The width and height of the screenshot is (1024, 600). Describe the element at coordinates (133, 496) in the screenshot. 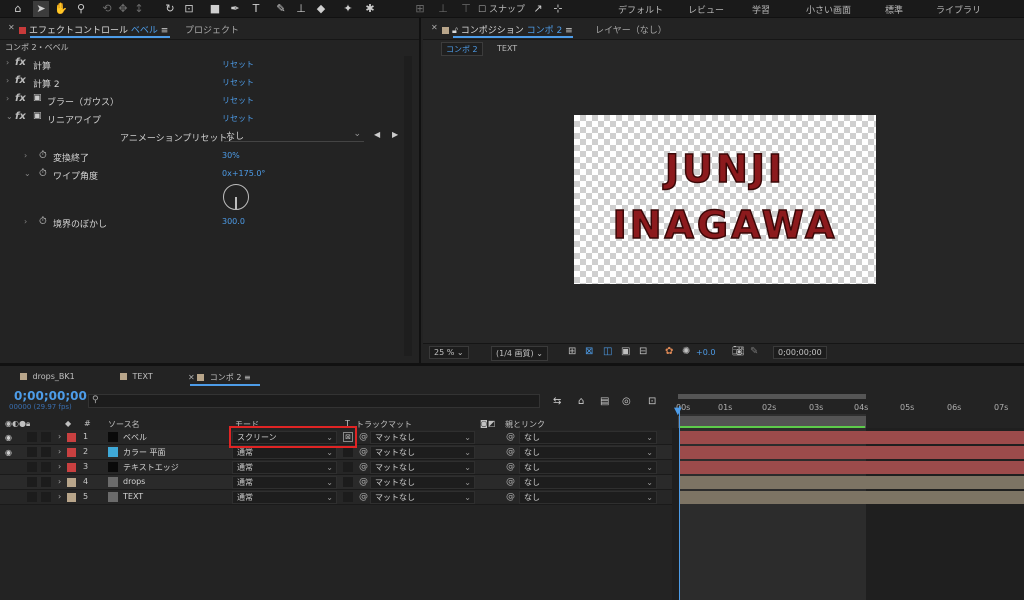

I see `layer-name: TEXT` at that location.